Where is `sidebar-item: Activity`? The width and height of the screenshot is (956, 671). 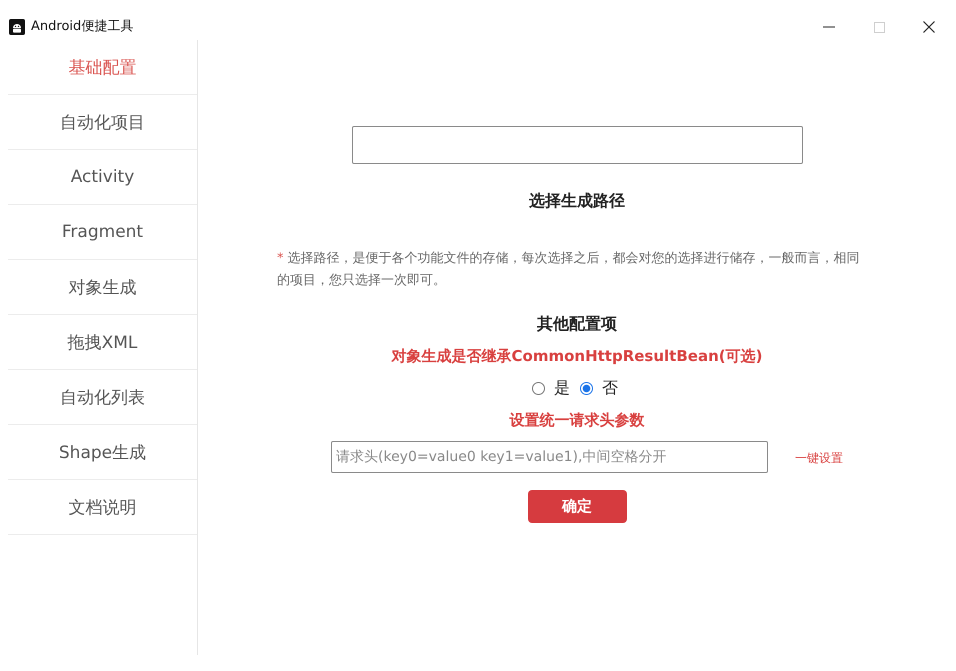
sidebar-item: Activity is located at coordinates (102, 177).